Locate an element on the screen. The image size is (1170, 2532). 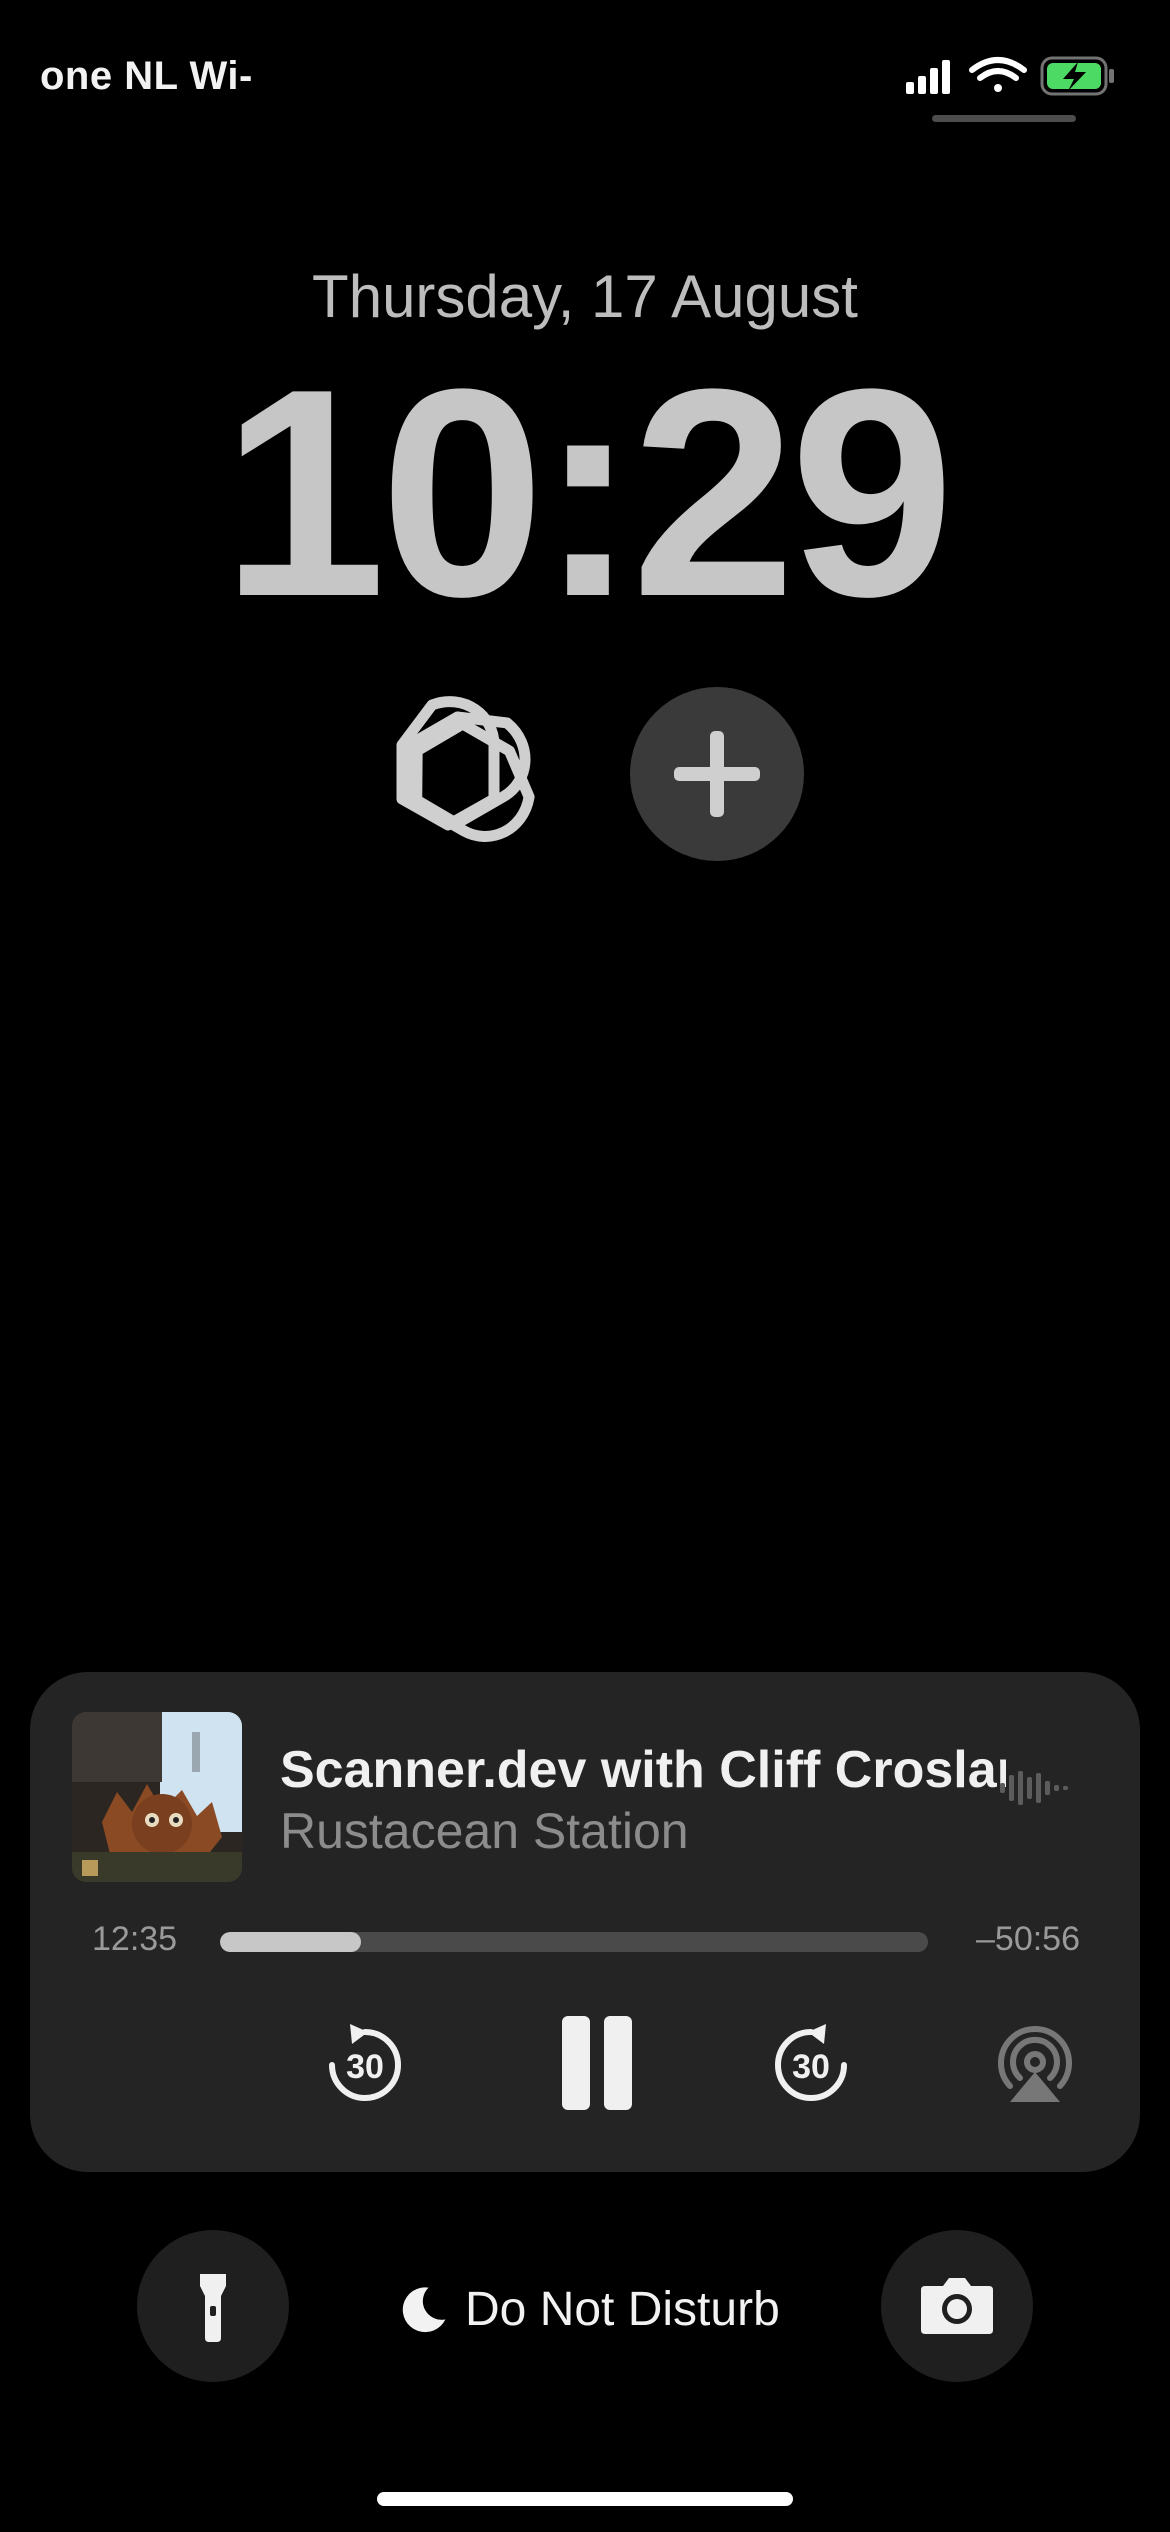
album-art is located at coordinates (157, 1797).